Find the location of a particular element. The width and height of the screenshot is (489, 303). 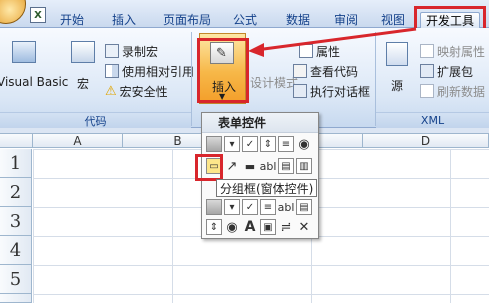

tab-page-layout: 页面布局 is located at coordinates (187, 19).